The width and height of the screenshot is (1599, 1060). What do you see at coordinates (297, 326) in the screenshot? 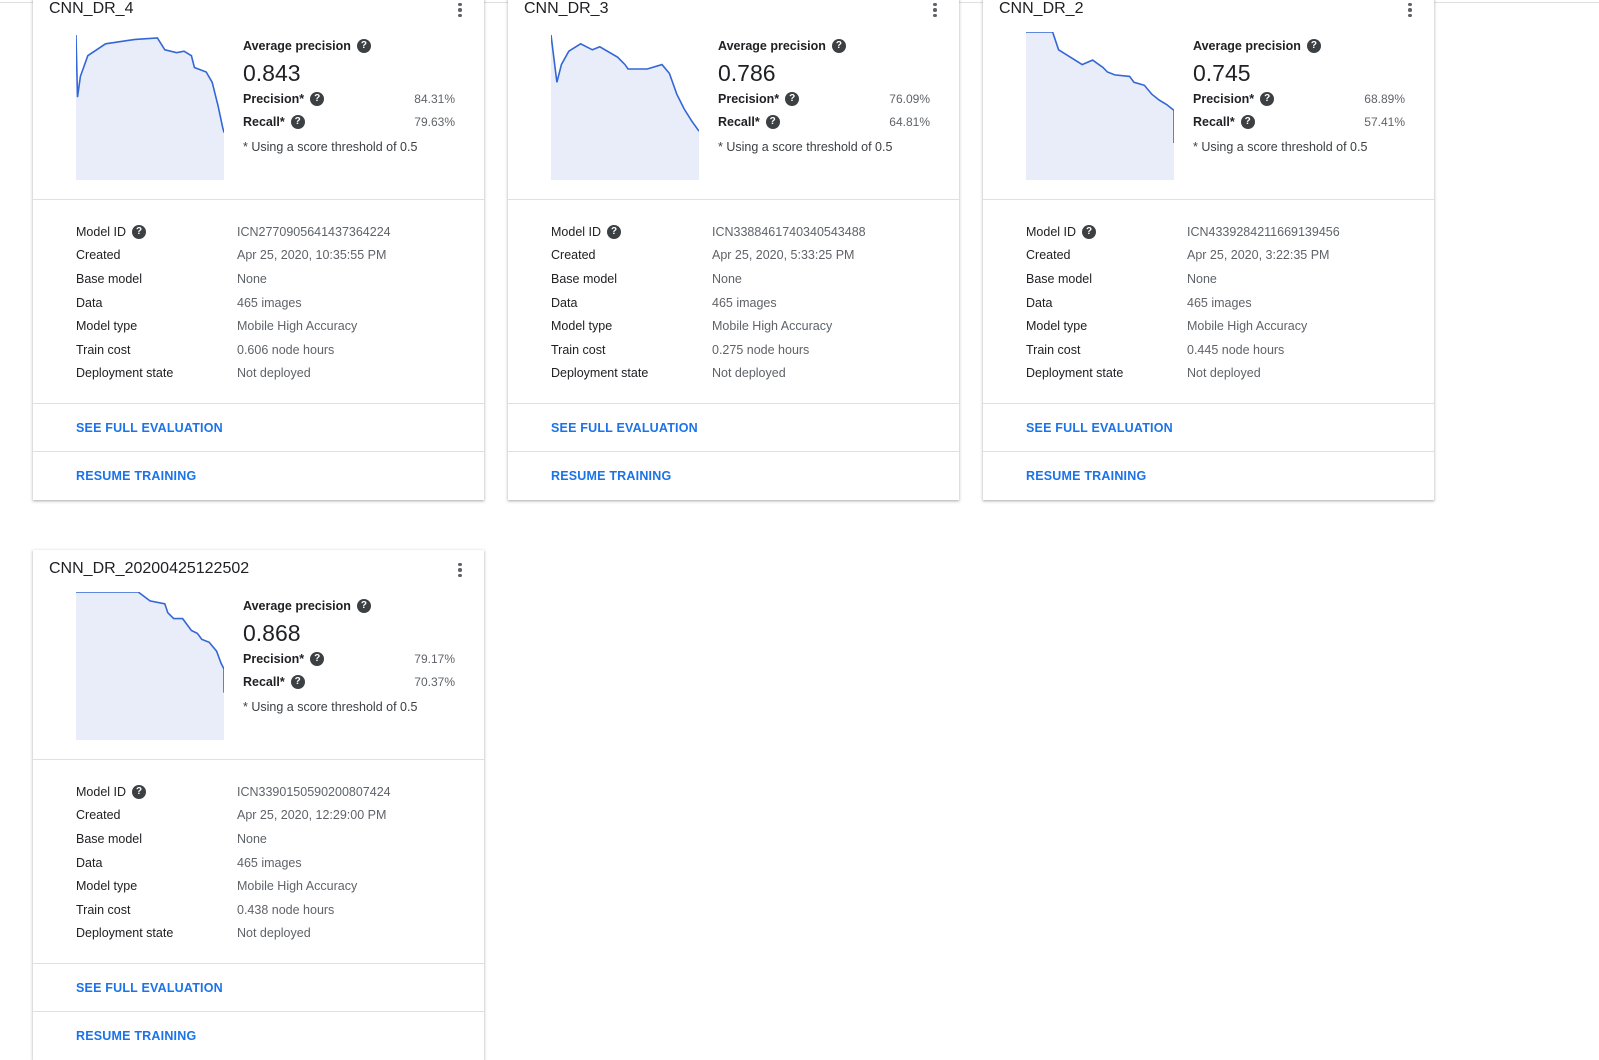
I see `model-type-value: Mobile High Accuracy` at bounding box center [297, 326].